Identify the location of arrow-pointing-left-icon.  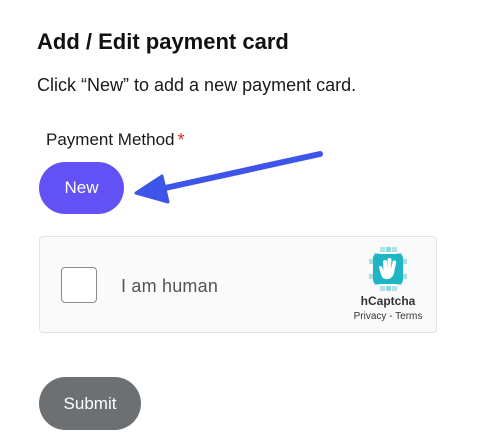
(228, 177).